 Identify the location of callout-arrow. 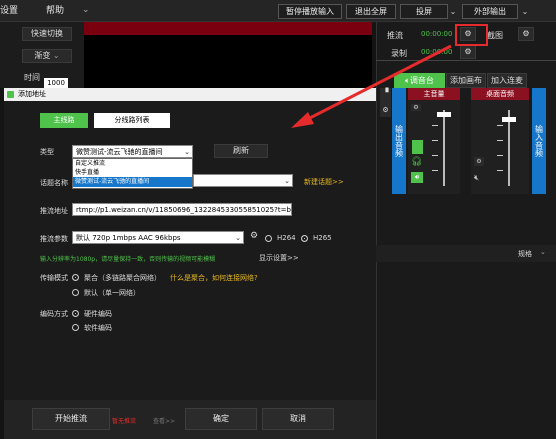
(371, 86).